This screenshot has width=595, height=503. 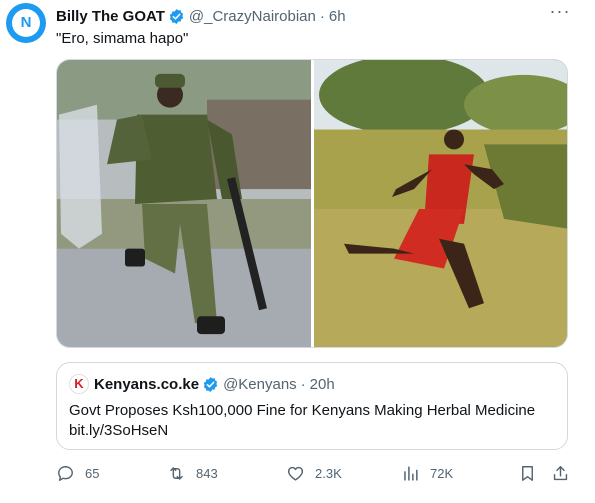 I want to click on author-avatar: N, so click(x=26, y=23).